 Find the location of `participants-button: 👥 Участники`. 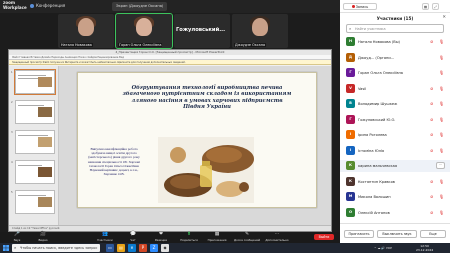

participants-button: 👥 Участники is located at coordinates (105, 237).